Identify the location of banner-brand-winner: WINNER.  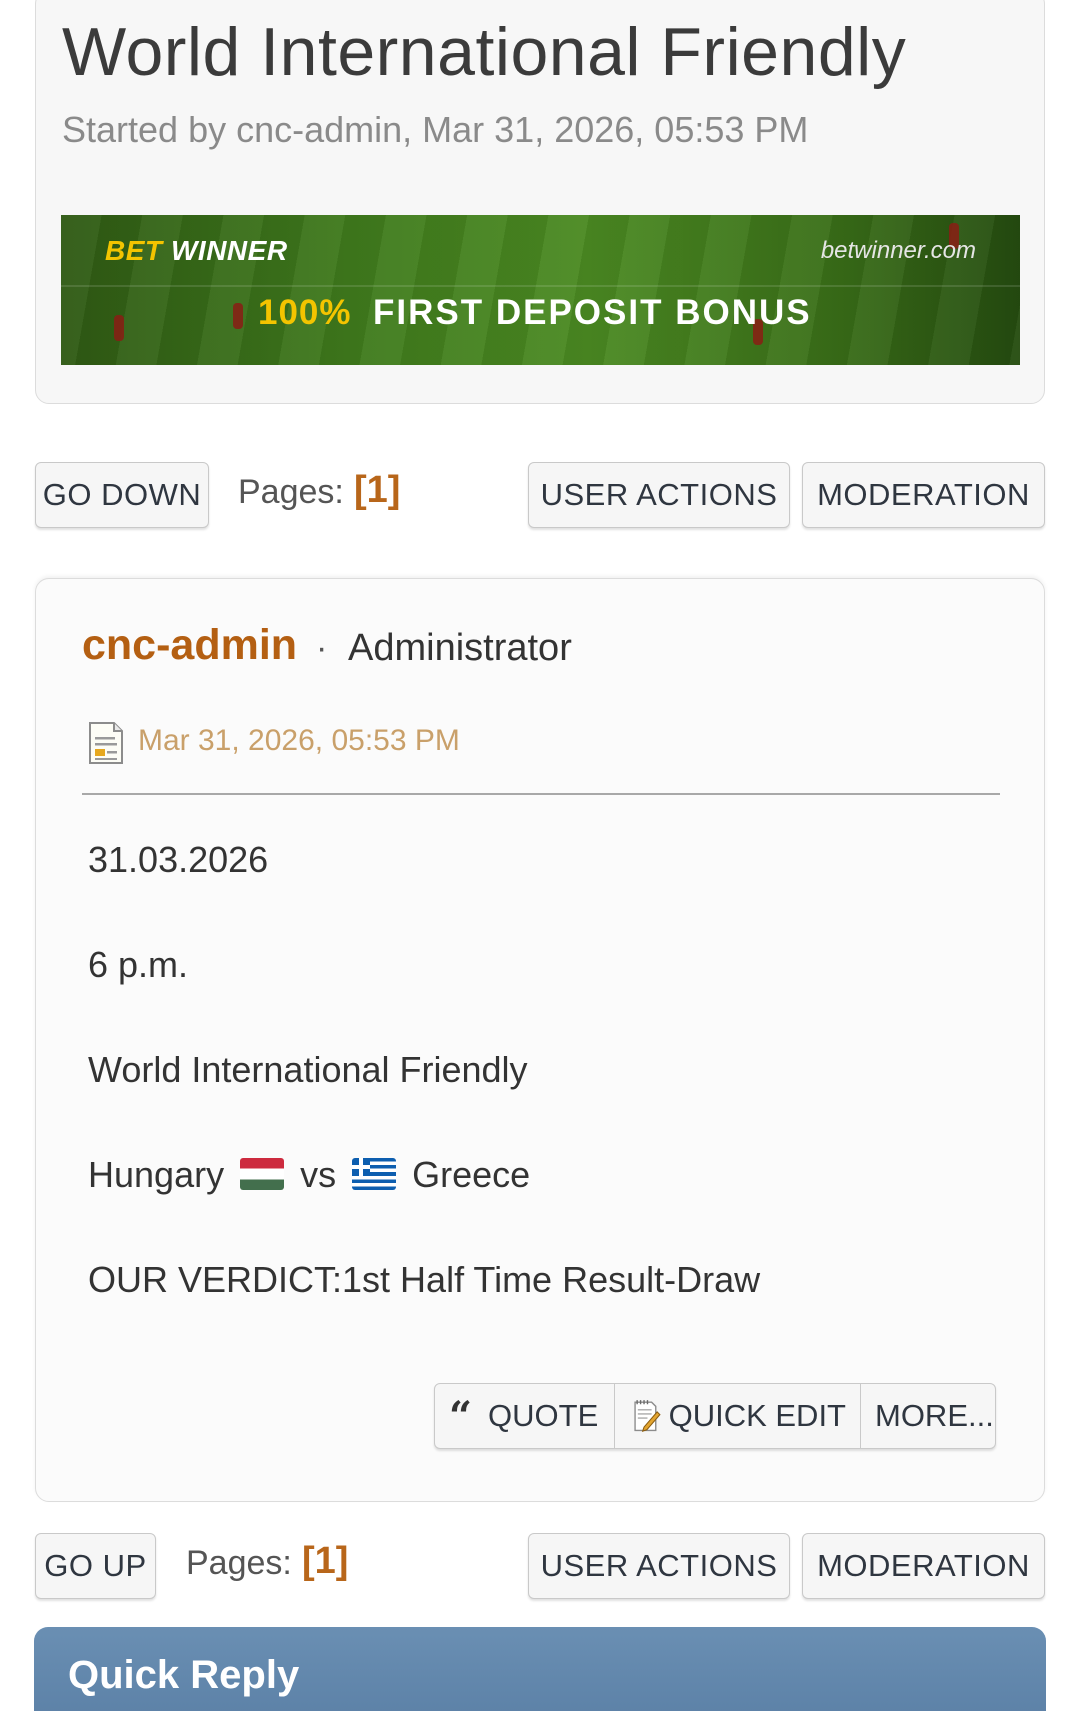
(229, 250).